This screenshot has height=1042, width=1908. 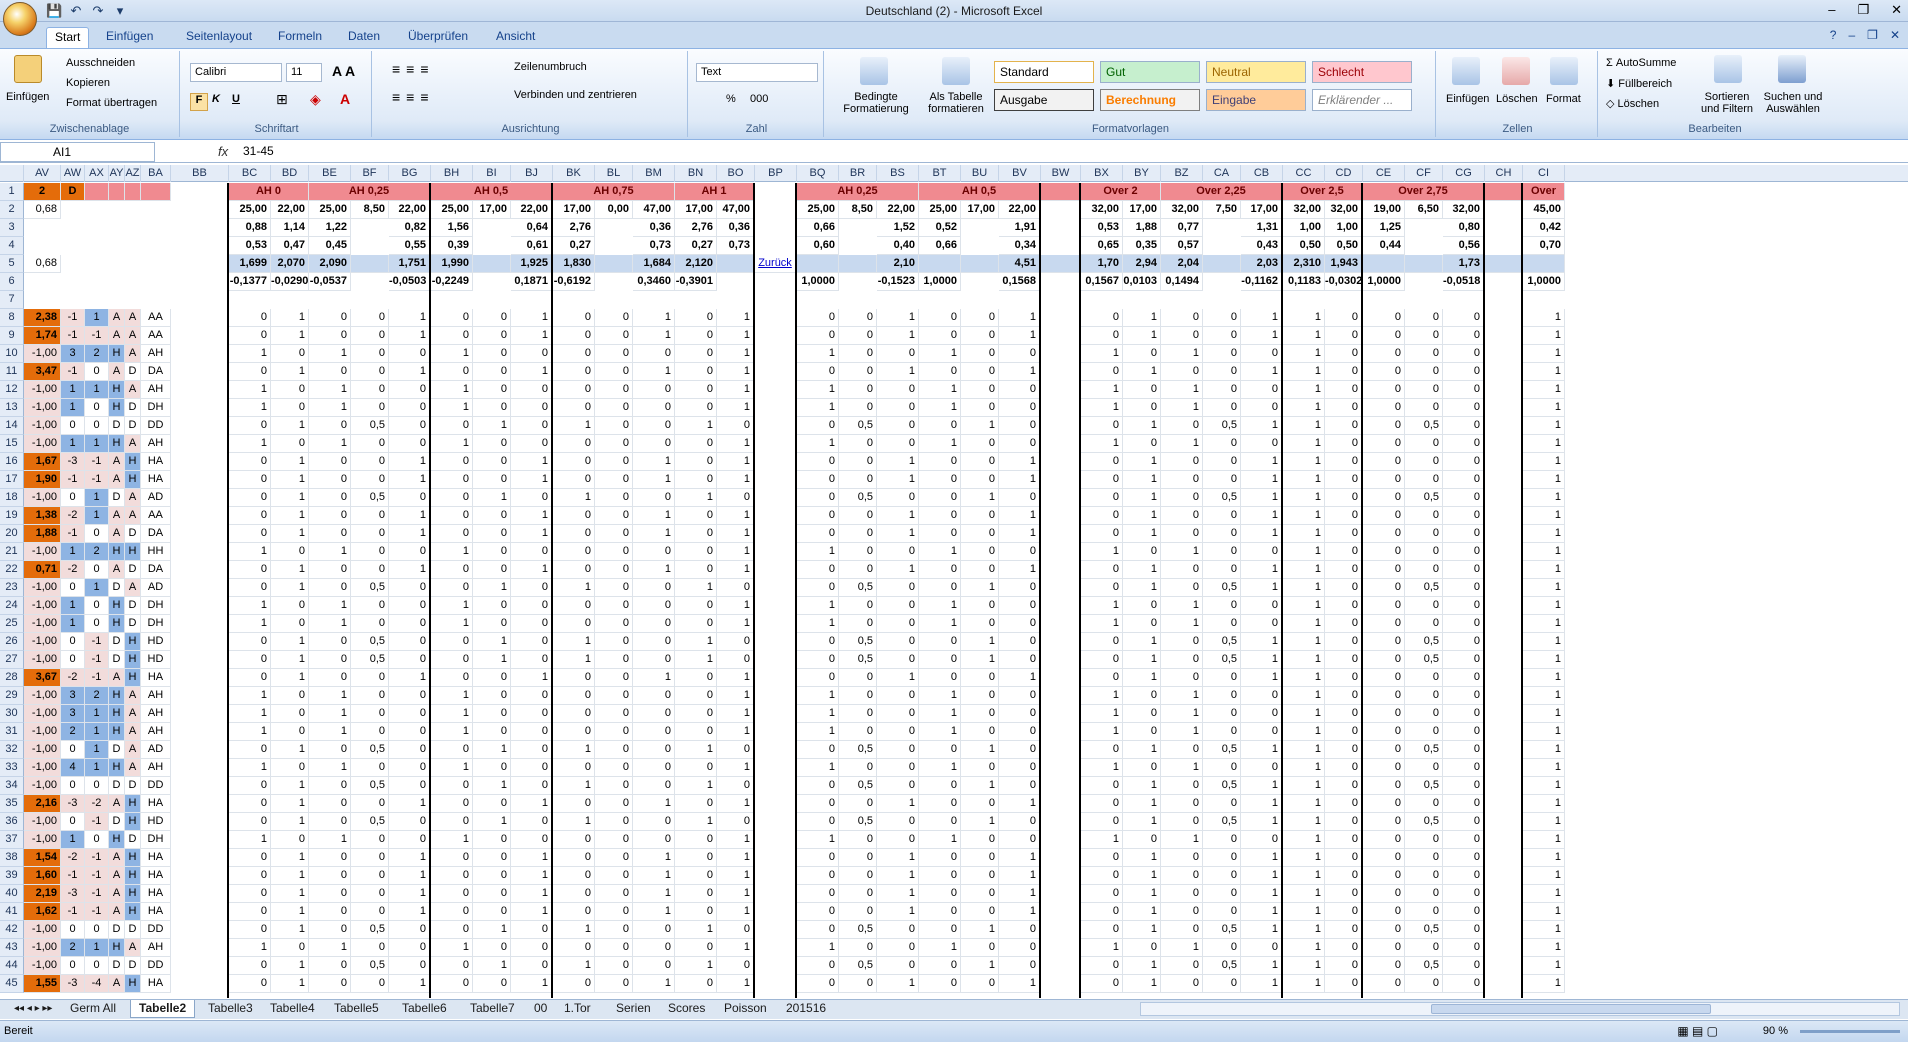 I want to click on cell-bg-3: 0,55, so click(x=410, y=246).